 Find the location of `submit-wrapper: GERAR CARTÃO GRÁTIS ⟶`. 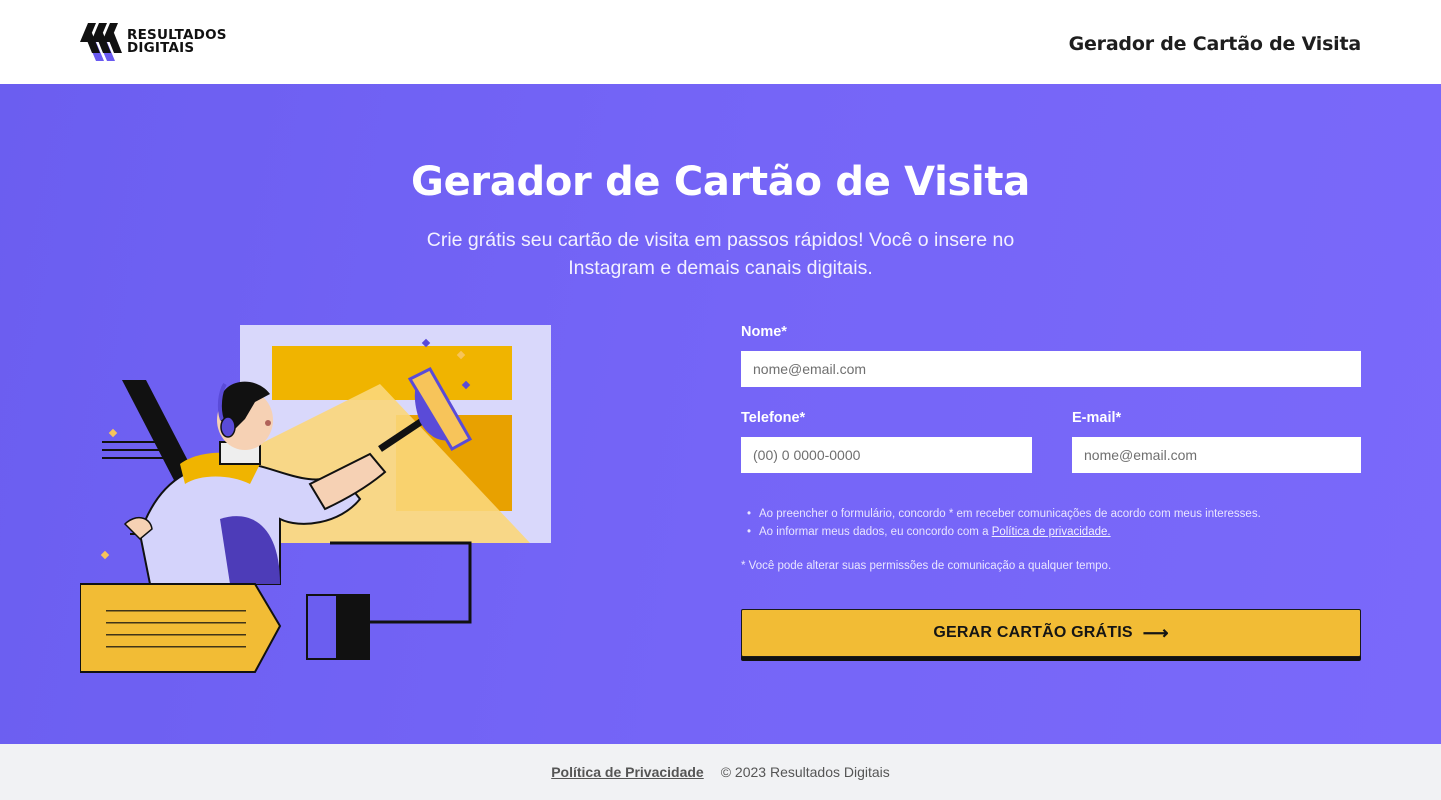

submit-wrapper: GERAR CARTÃO GRÁTIS ⟶ is located at coordinates (1051, 635).